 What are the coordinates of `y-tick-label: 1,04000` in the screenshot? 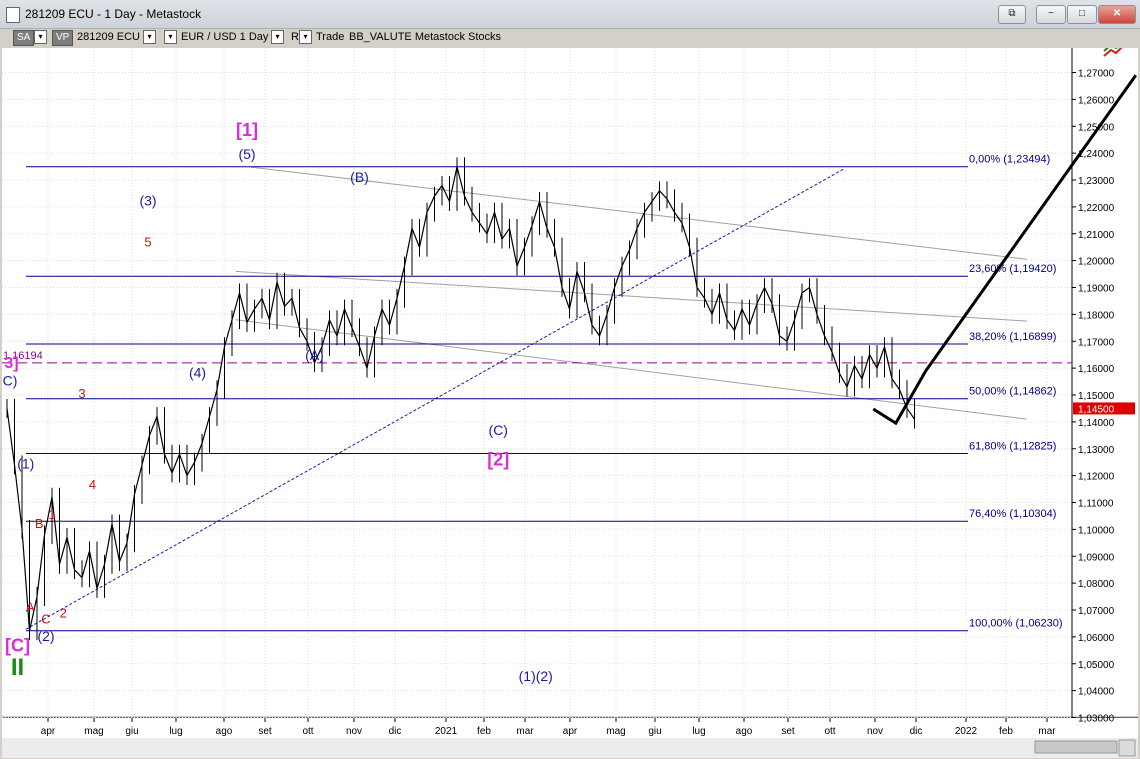 It's located at (1096, 692).